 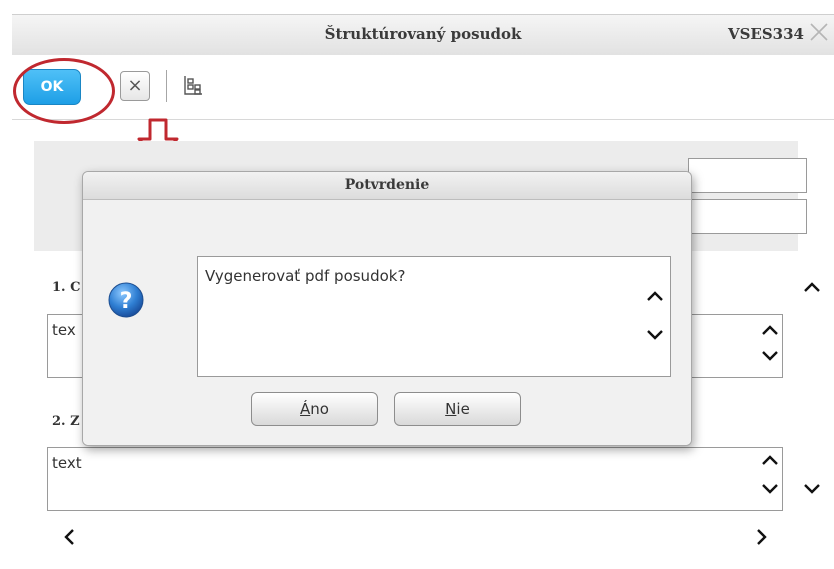 What do you see at coordinates (70, 537) in the screenshot?
I see `chevron-left-icon` at bounding box center [70, 537].